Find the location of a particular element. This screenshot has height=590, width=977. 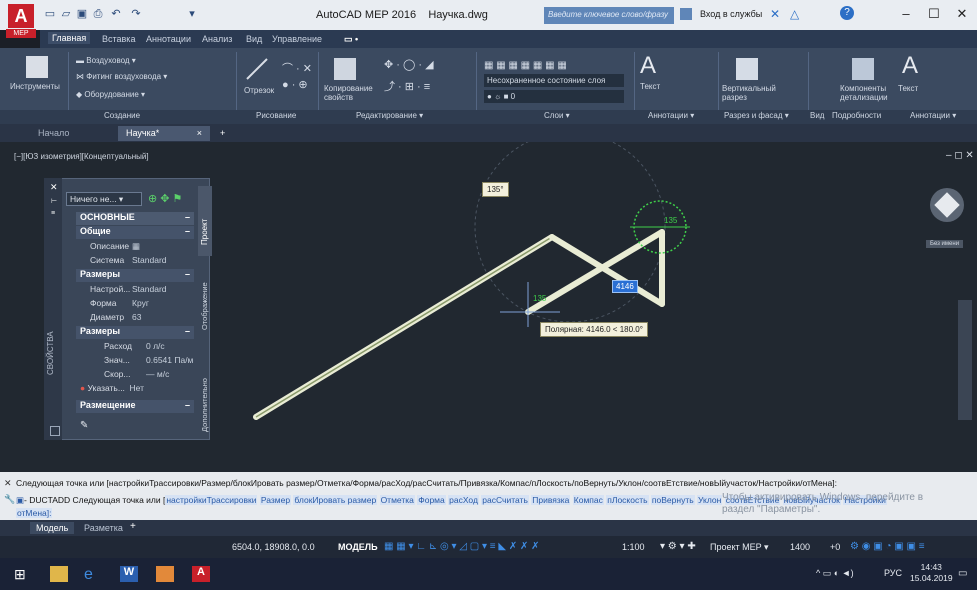

autocad-icon: A is located at coordinates (201, 574).